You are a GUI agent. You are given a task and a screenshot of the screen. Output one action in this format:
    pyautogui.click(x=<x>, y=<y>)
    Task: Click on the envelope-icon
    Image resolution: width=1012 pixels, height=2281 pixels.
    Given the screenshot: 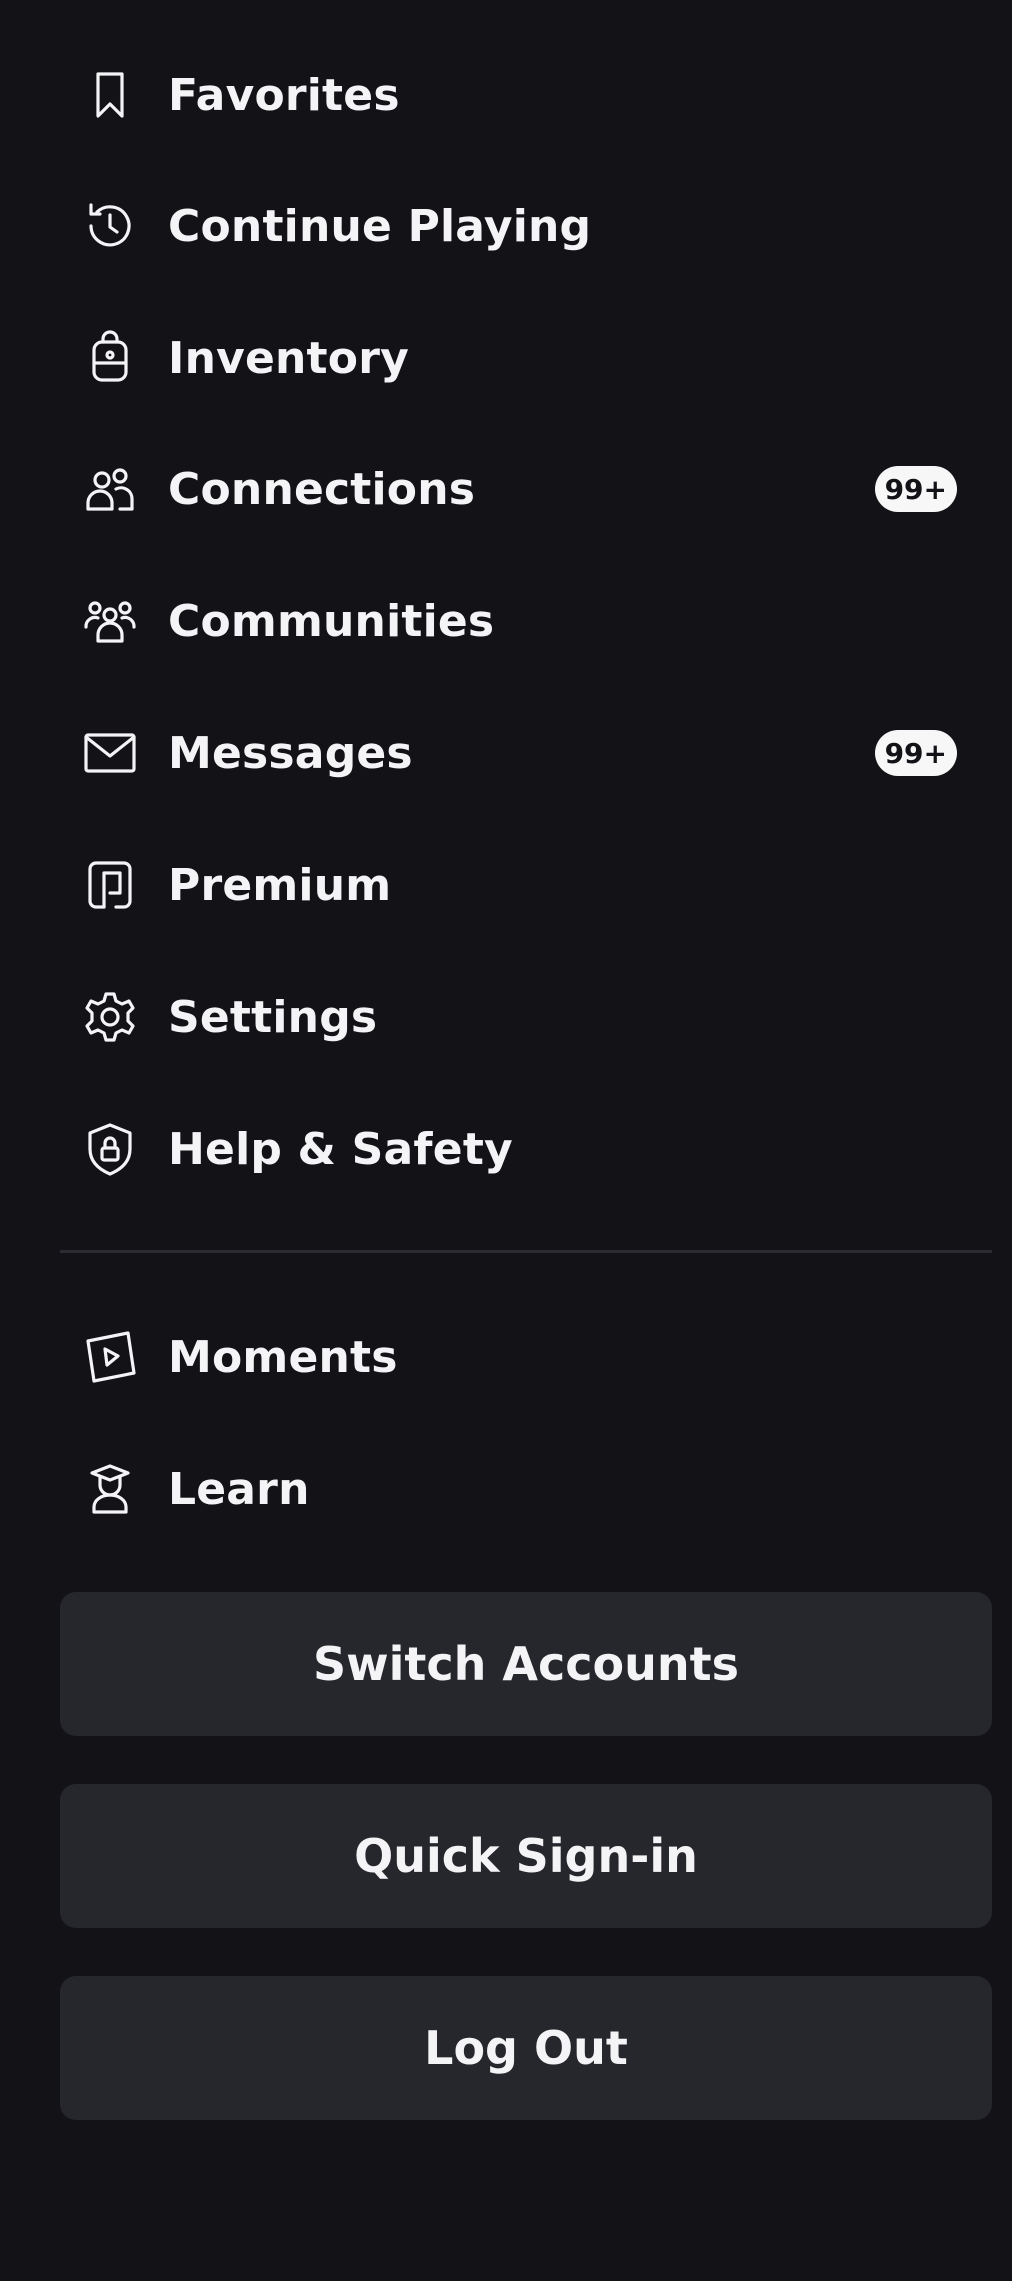 What is the action you would take?
    pyautogui.click(x=114, y=753)
    